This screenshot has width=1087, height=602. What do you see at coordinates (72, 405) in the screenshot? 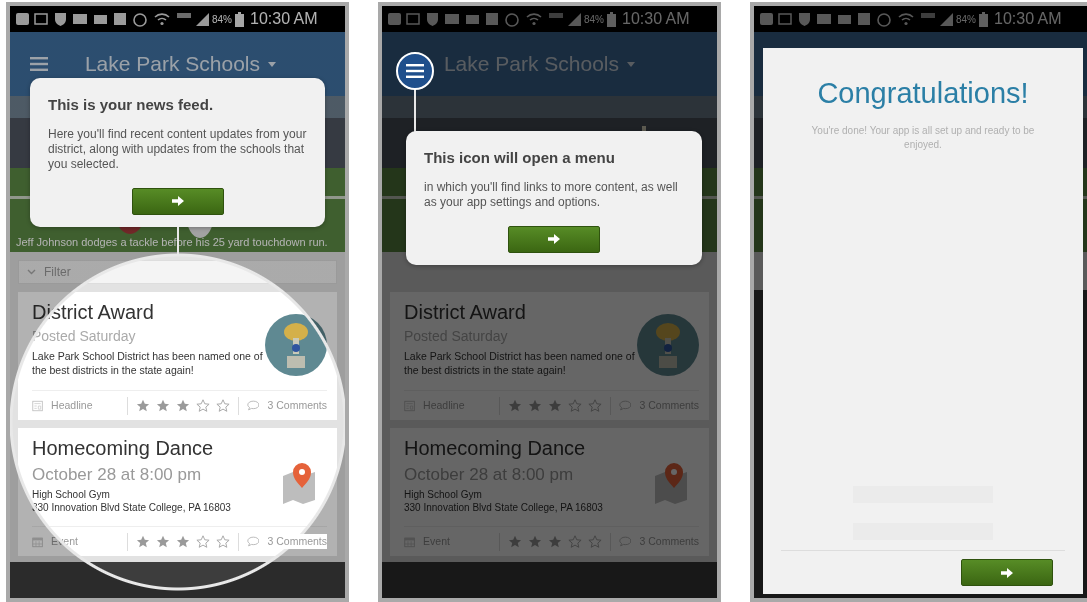
I see `card-type: Headline` at bounding box center [72, 405].